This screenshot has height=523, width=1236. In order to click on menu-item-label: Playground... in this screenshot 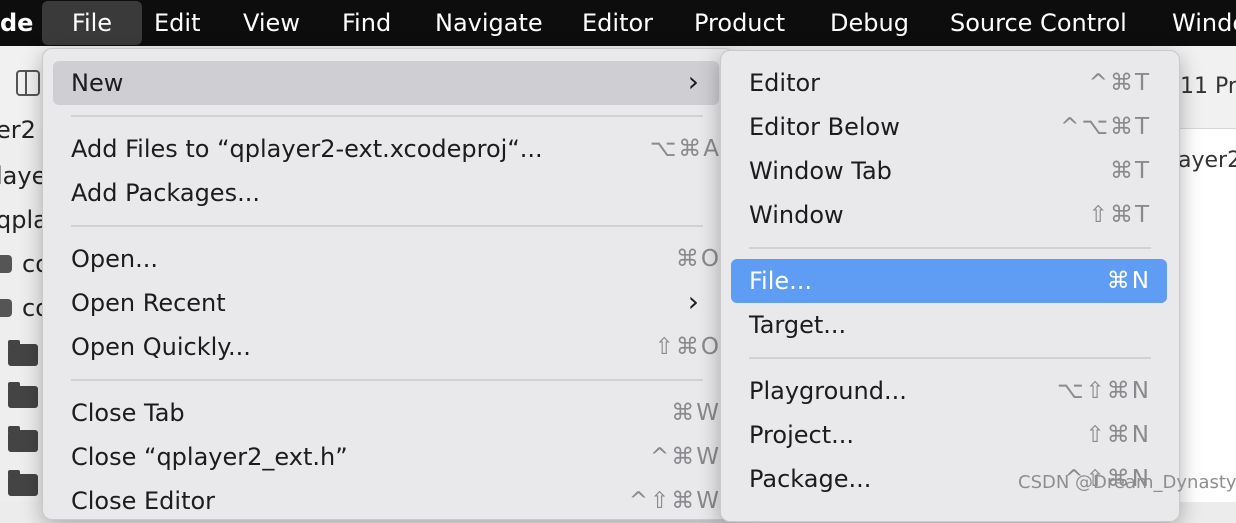, I will do `click(828, 391)`.